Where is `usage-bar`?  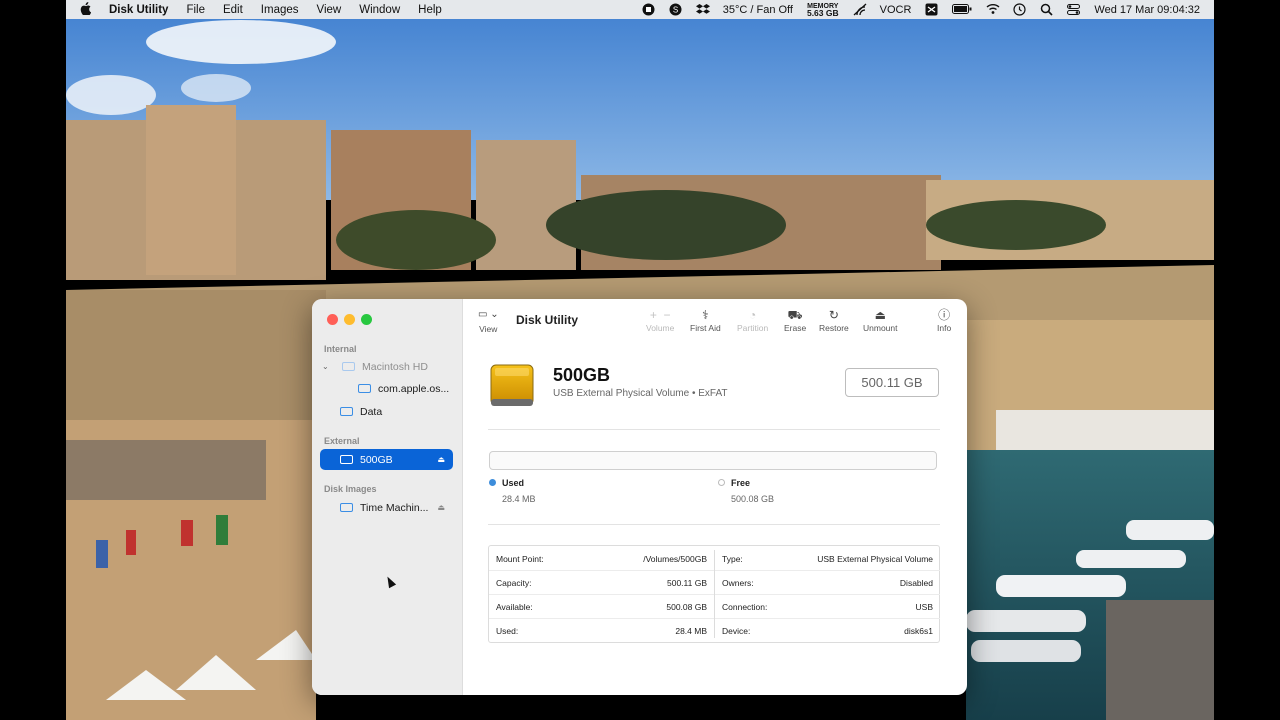 usage-bar is located at coordinates (713, 460).